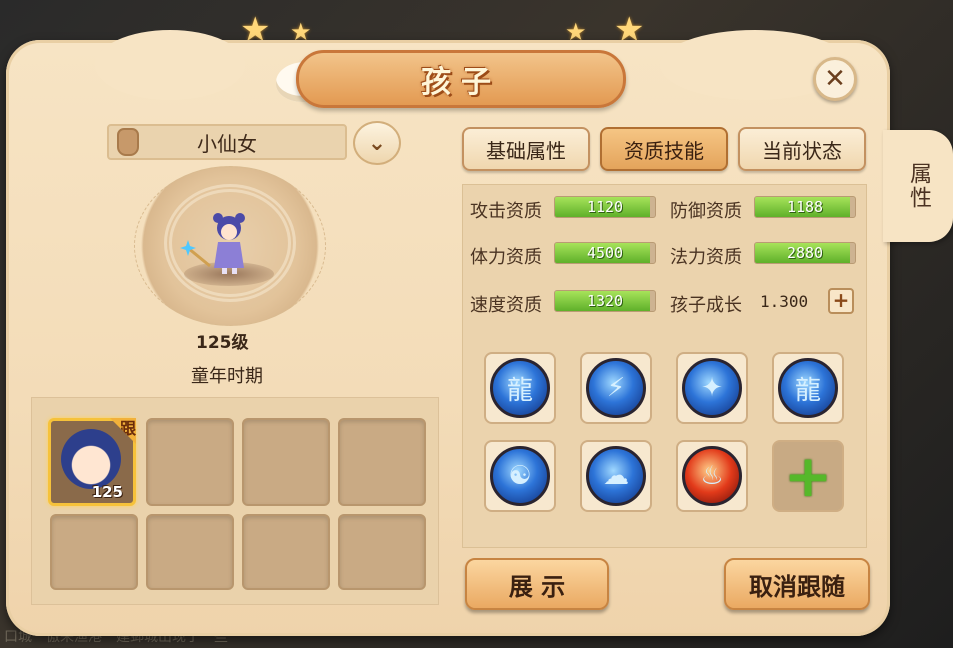 The height and width of the screenshot is (648, 953). I want to click on blue-dragon-icon: 龍, so click(520, 388).